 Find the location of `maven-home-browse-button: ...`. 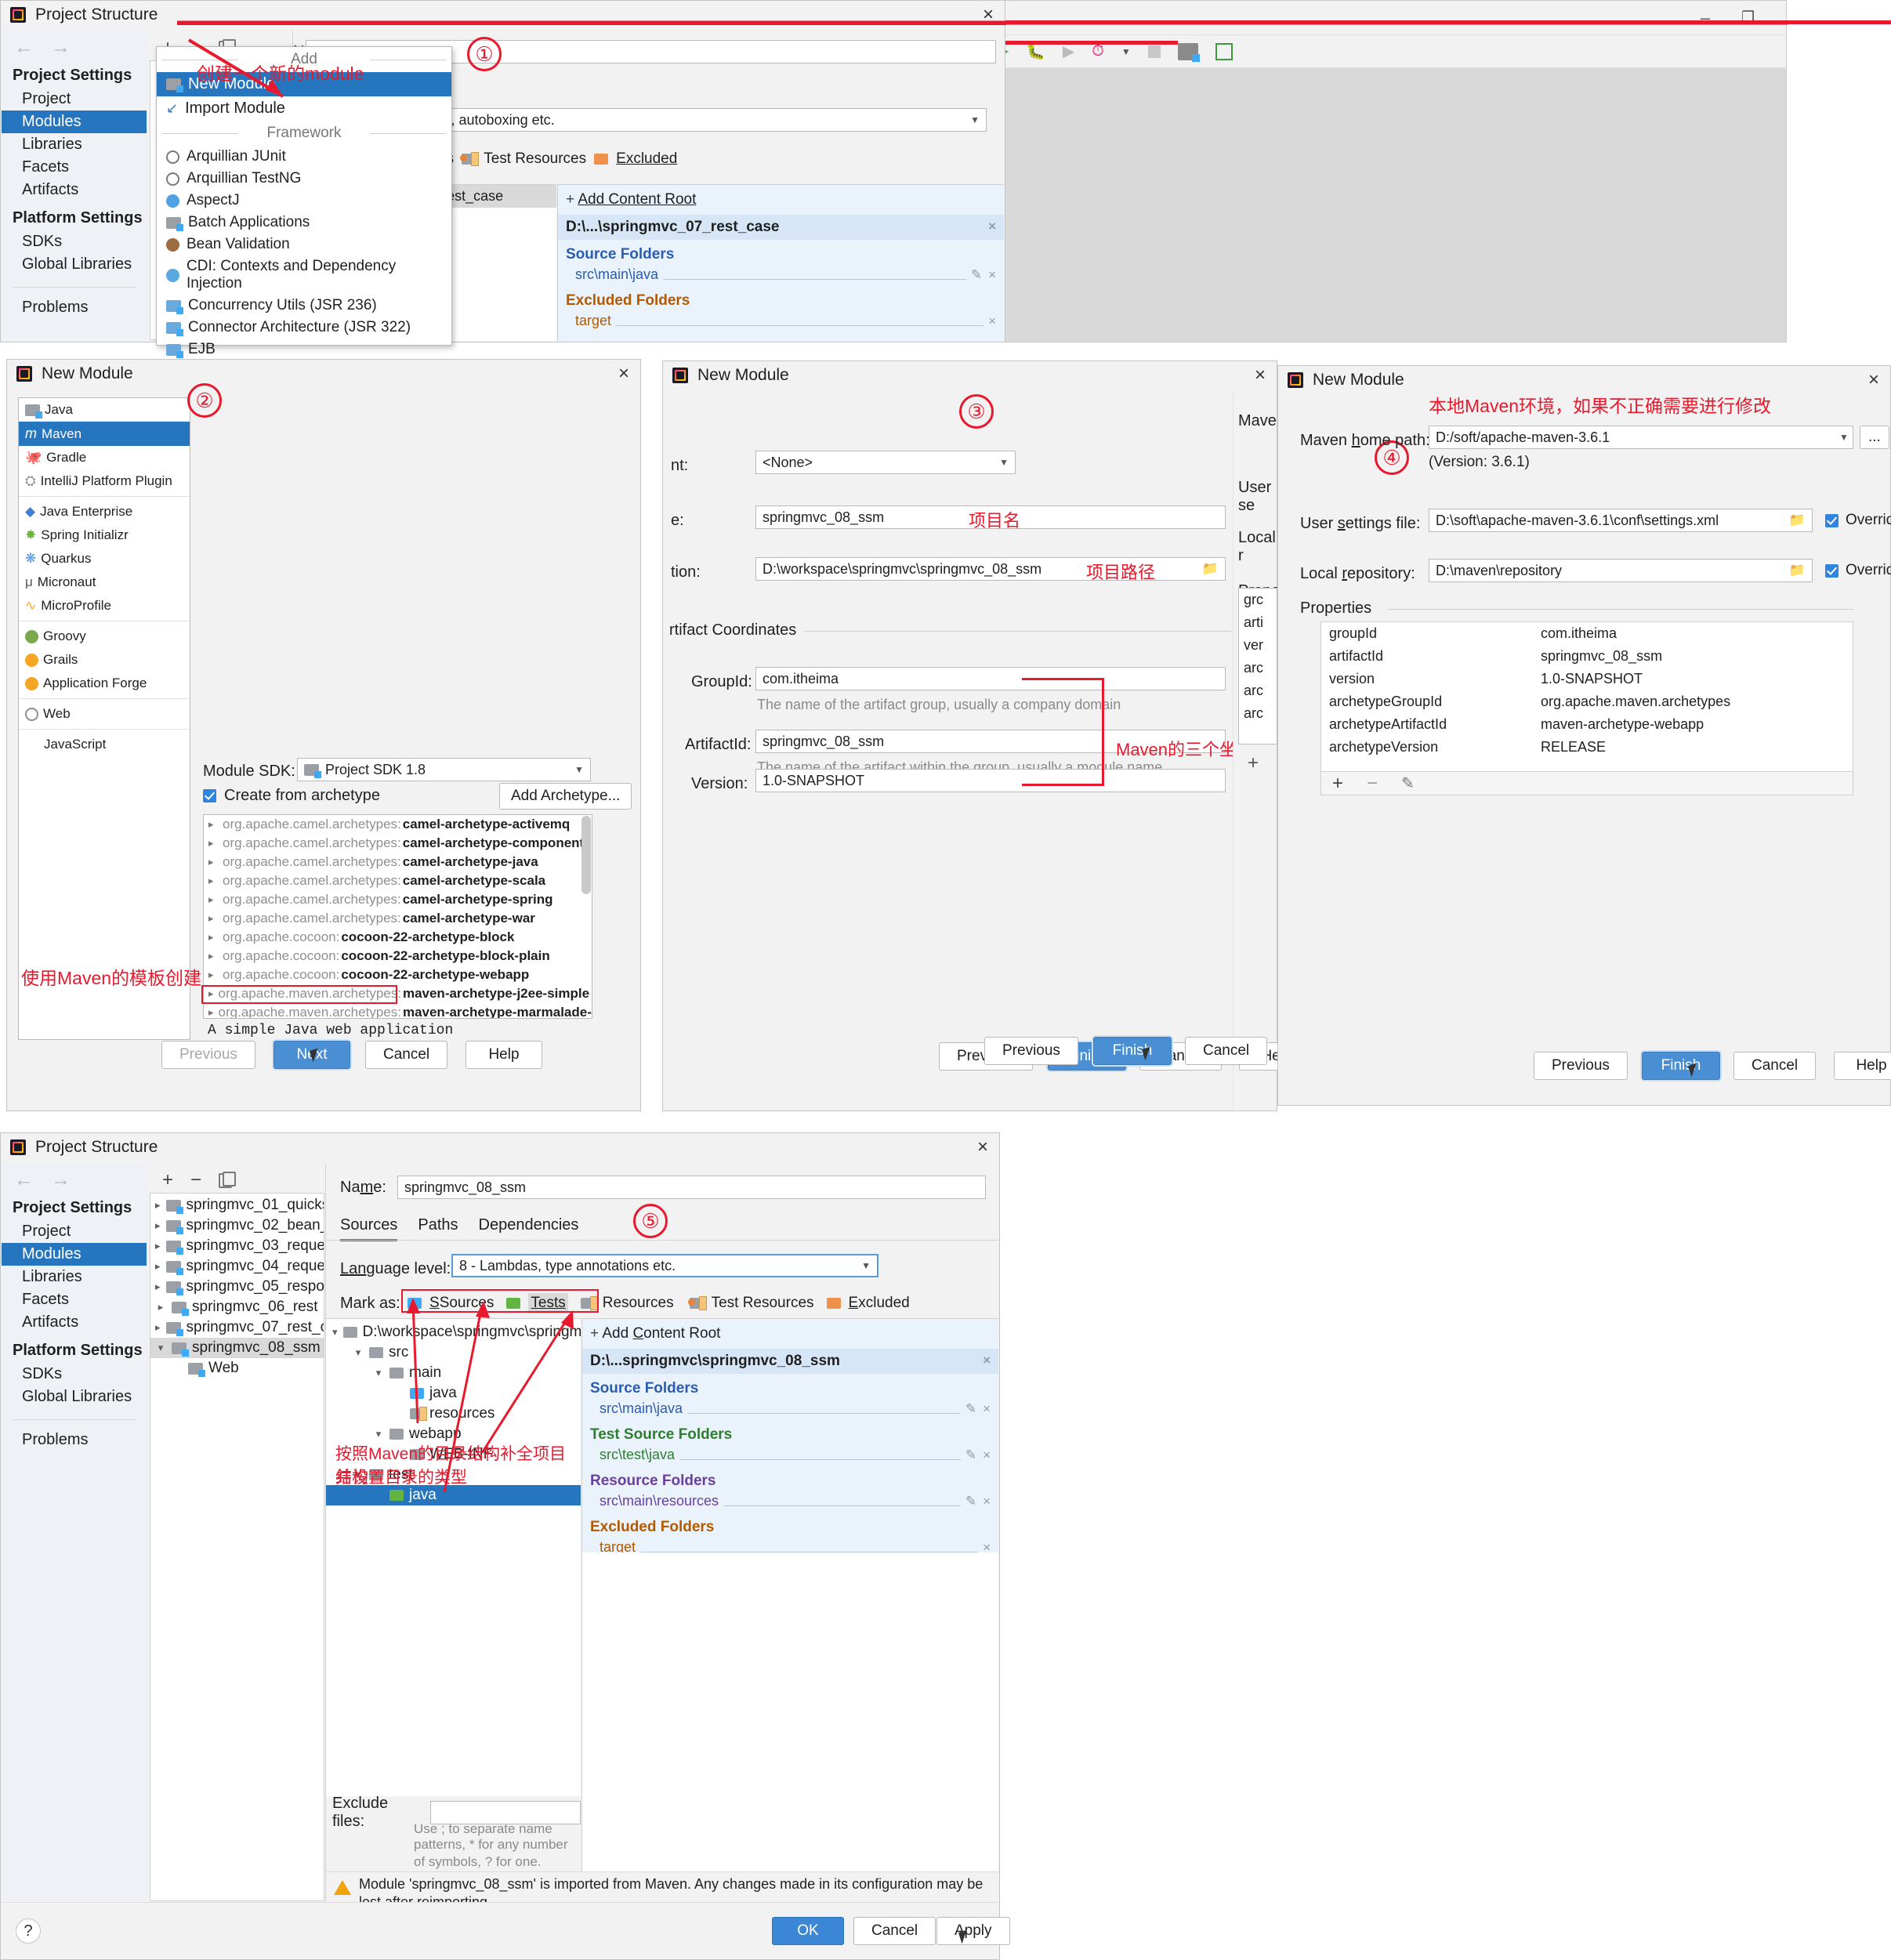

maven-home-browse-button: ... is located at coordinates (1874, 437).